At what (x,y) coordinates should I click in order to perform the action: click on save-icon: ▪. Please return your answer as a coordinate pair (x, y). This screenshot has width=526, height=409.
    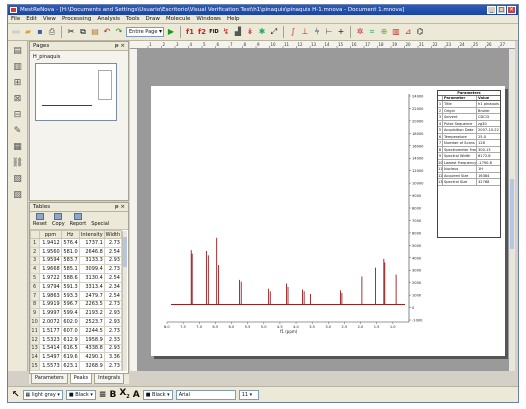
    Looking at the image, I should click on (40, 32).